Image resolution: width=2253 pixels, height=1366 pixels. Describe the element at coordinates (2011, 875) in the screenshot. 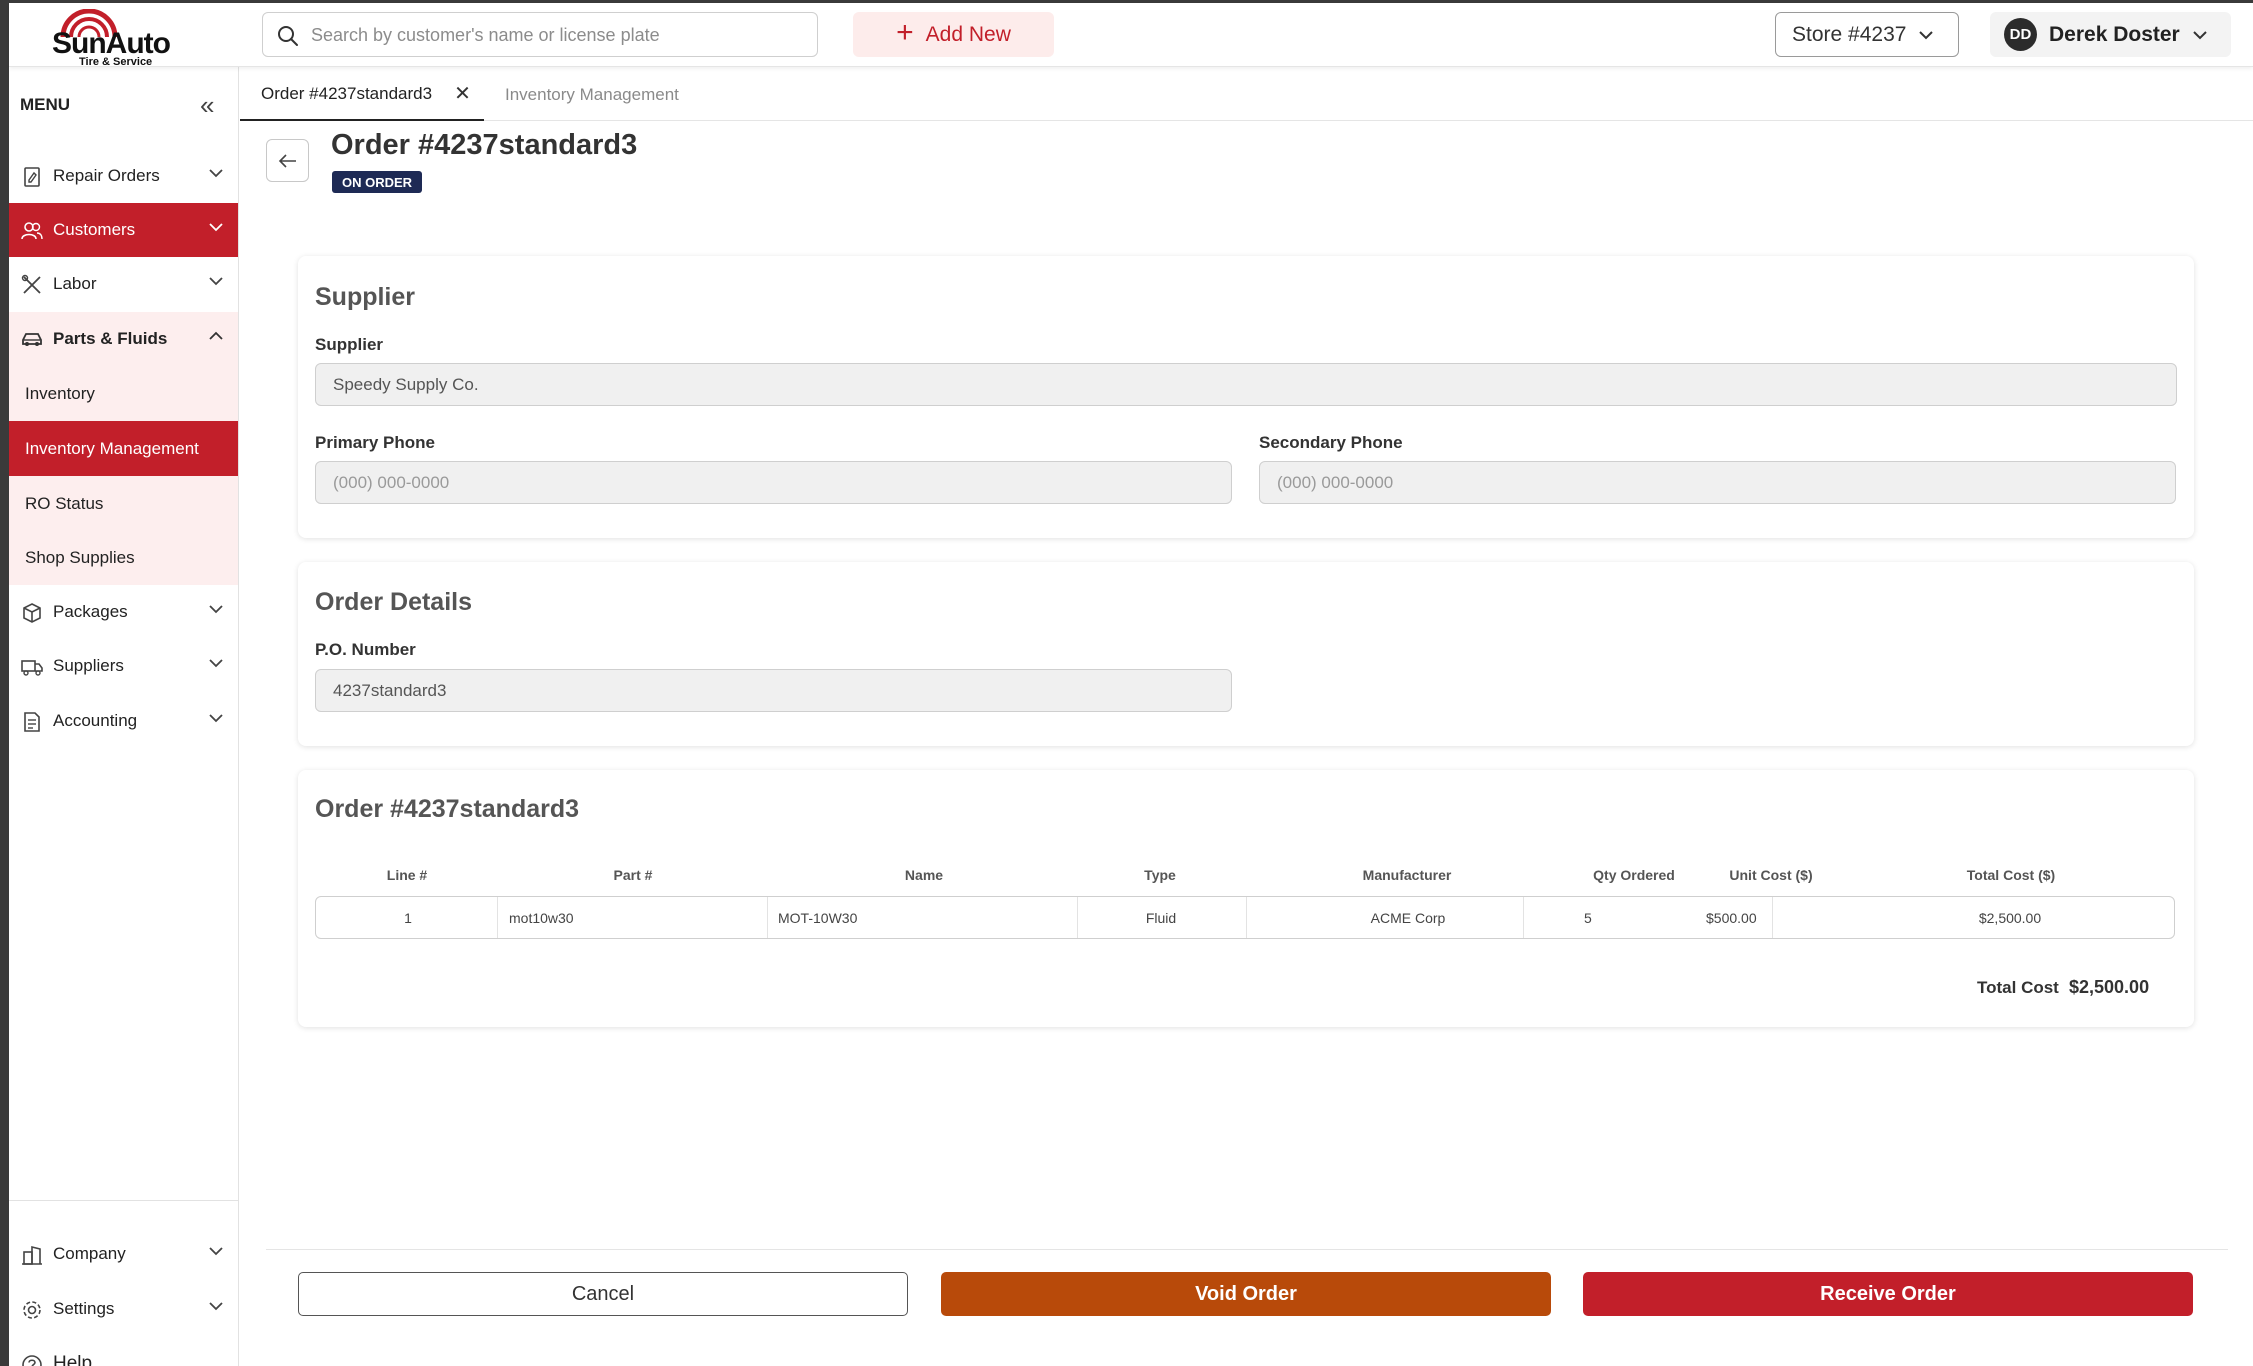

I see `column-header-total-cost: Total Cost ($)` at that location.